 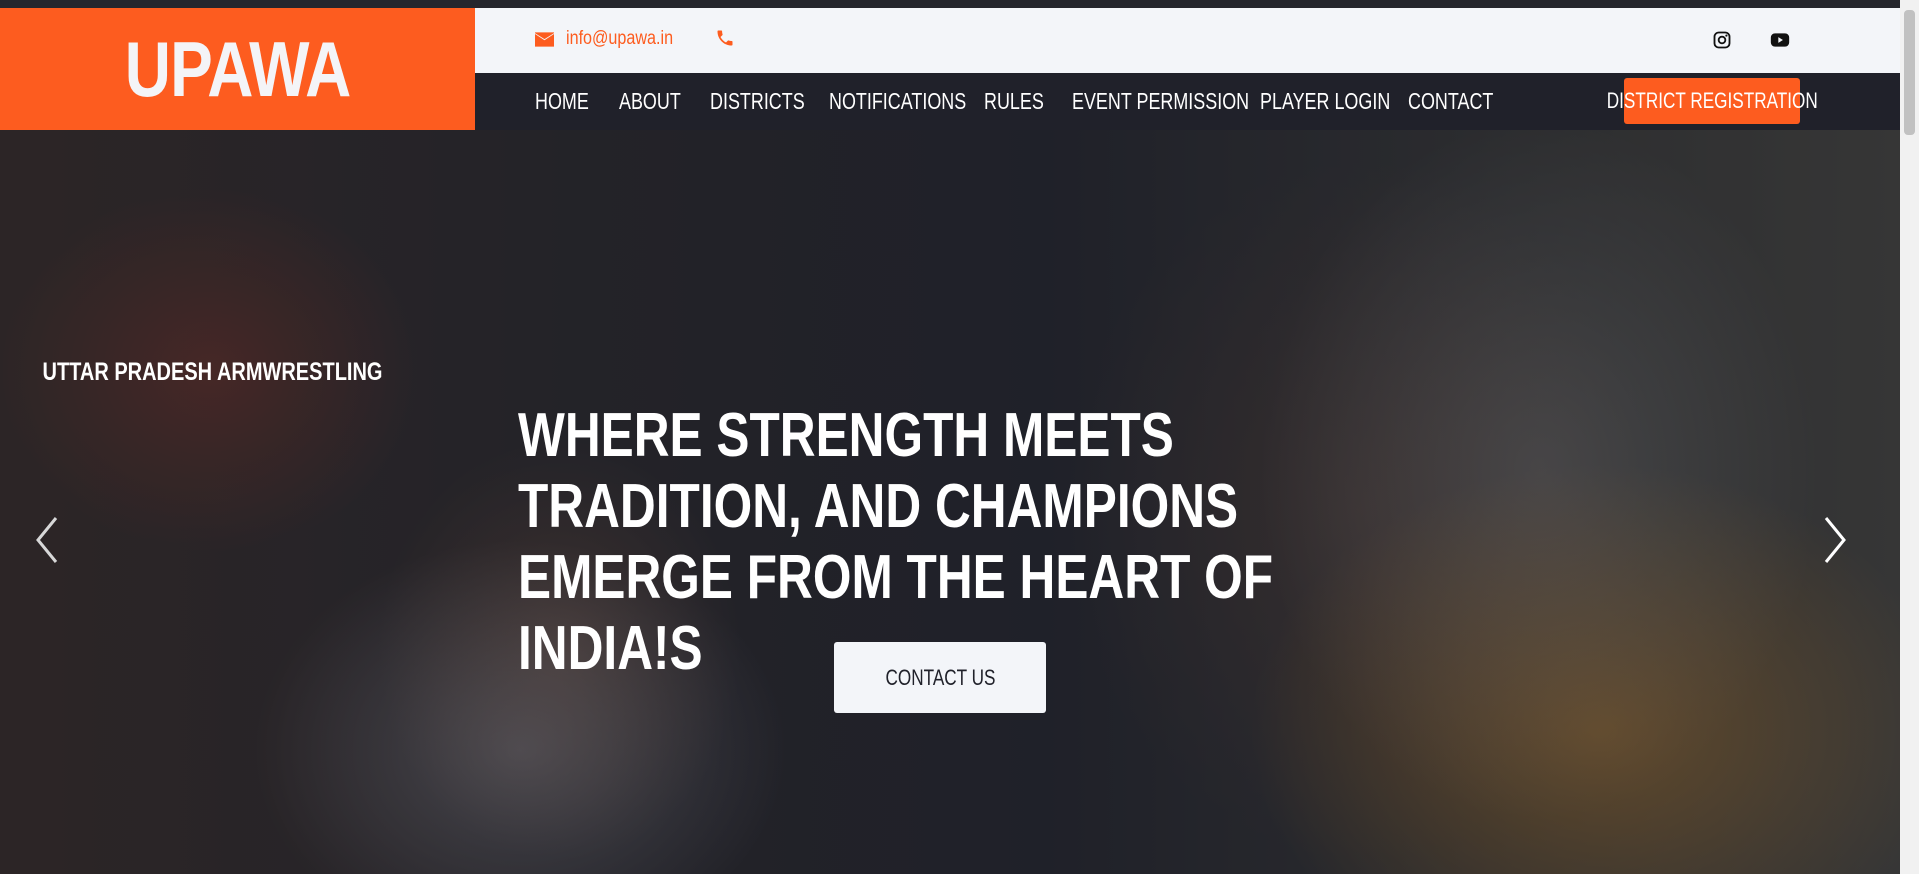 I want to click on district-registration-label: DISTRICT REGISTRATION, so click(x=1712, y=100).